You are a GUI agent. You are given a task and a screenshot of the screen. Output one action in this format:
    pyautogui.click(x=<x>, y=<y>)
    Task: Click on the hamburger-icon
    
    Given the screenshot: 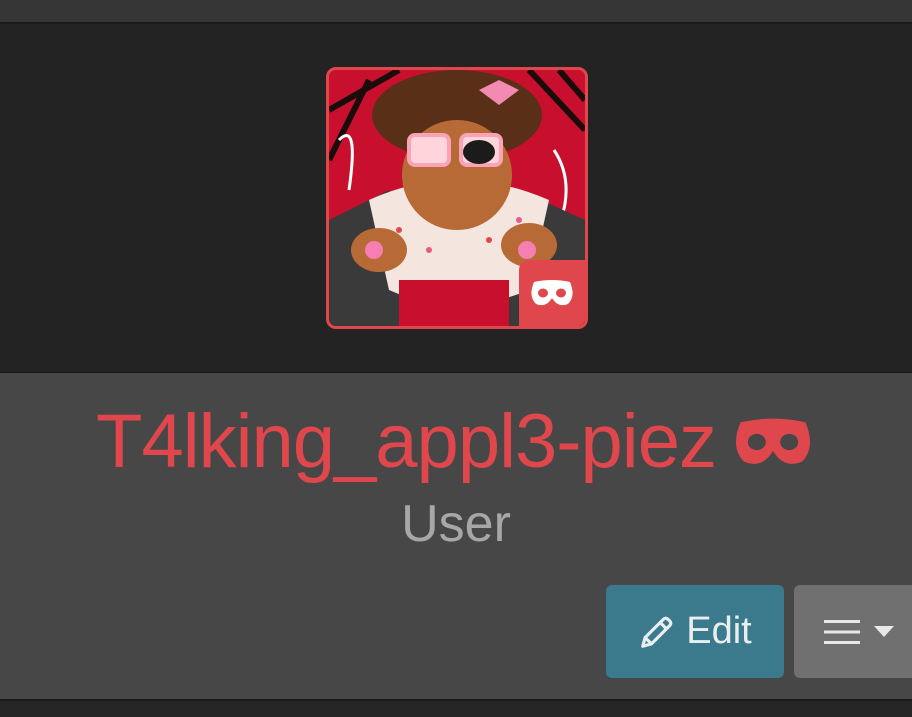 What is the action you would take?
    pyautogui.click(x=842, y=631)
    